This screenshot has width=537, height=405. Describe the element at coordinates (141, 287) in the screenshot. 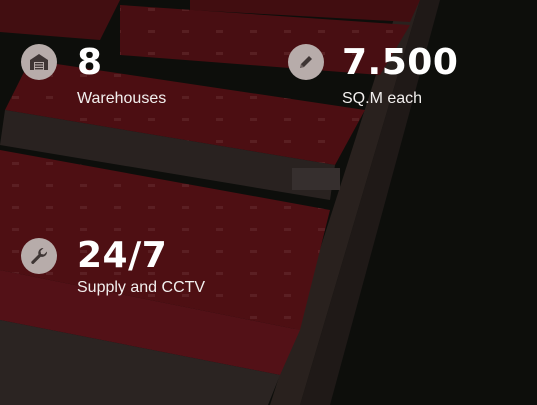

I see `stat-label: Supply and CCTV` at that location.